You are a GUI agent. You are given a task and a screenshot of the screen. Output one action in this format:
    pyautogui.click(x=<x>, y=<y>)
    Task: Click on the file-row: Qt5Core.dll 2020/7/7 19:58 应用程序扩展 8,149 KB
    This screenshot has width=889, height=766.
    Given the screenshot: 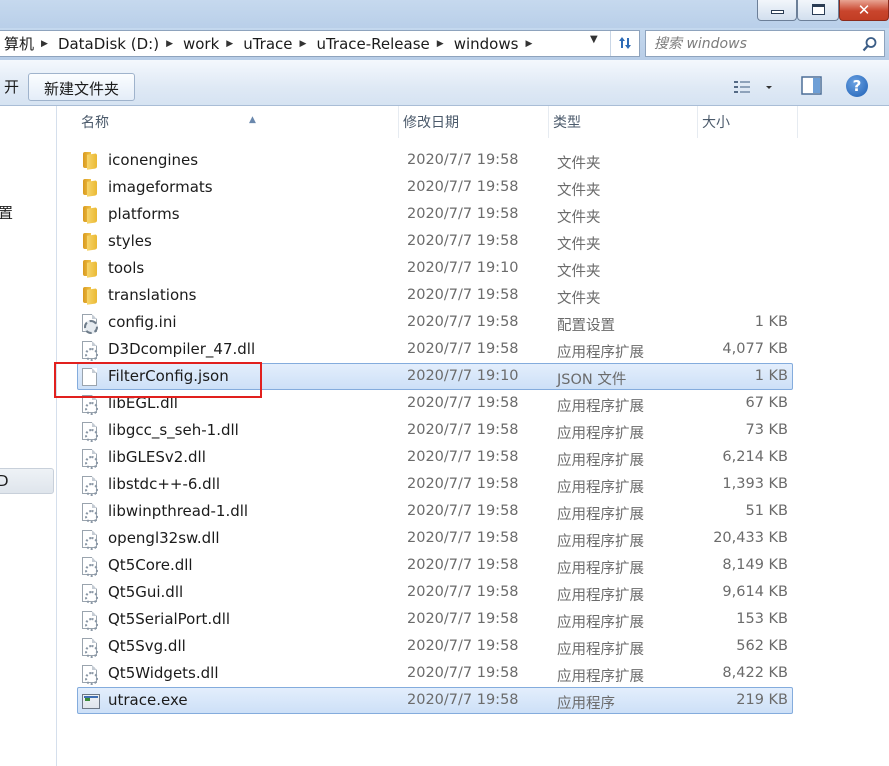 What is the action you would take?
    pyautogui.click(x=435, y=565)
    